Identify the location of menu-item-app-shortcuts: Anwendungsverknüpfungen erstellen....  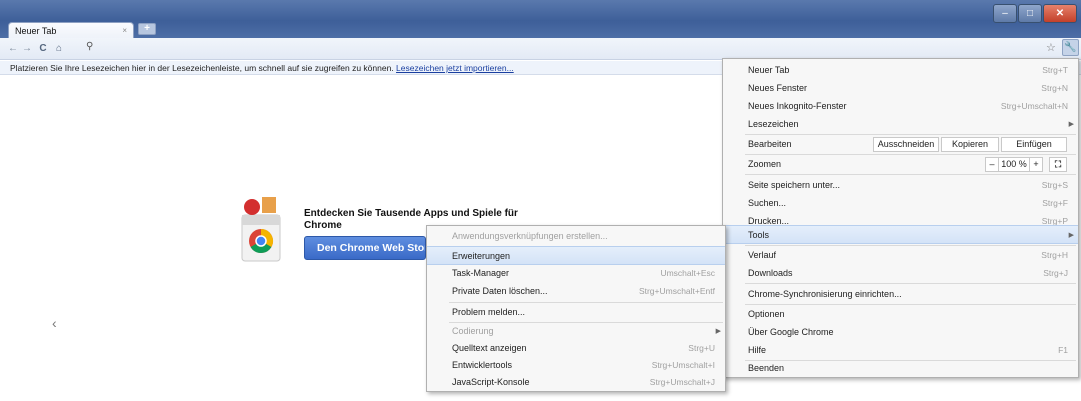
(576, 236).